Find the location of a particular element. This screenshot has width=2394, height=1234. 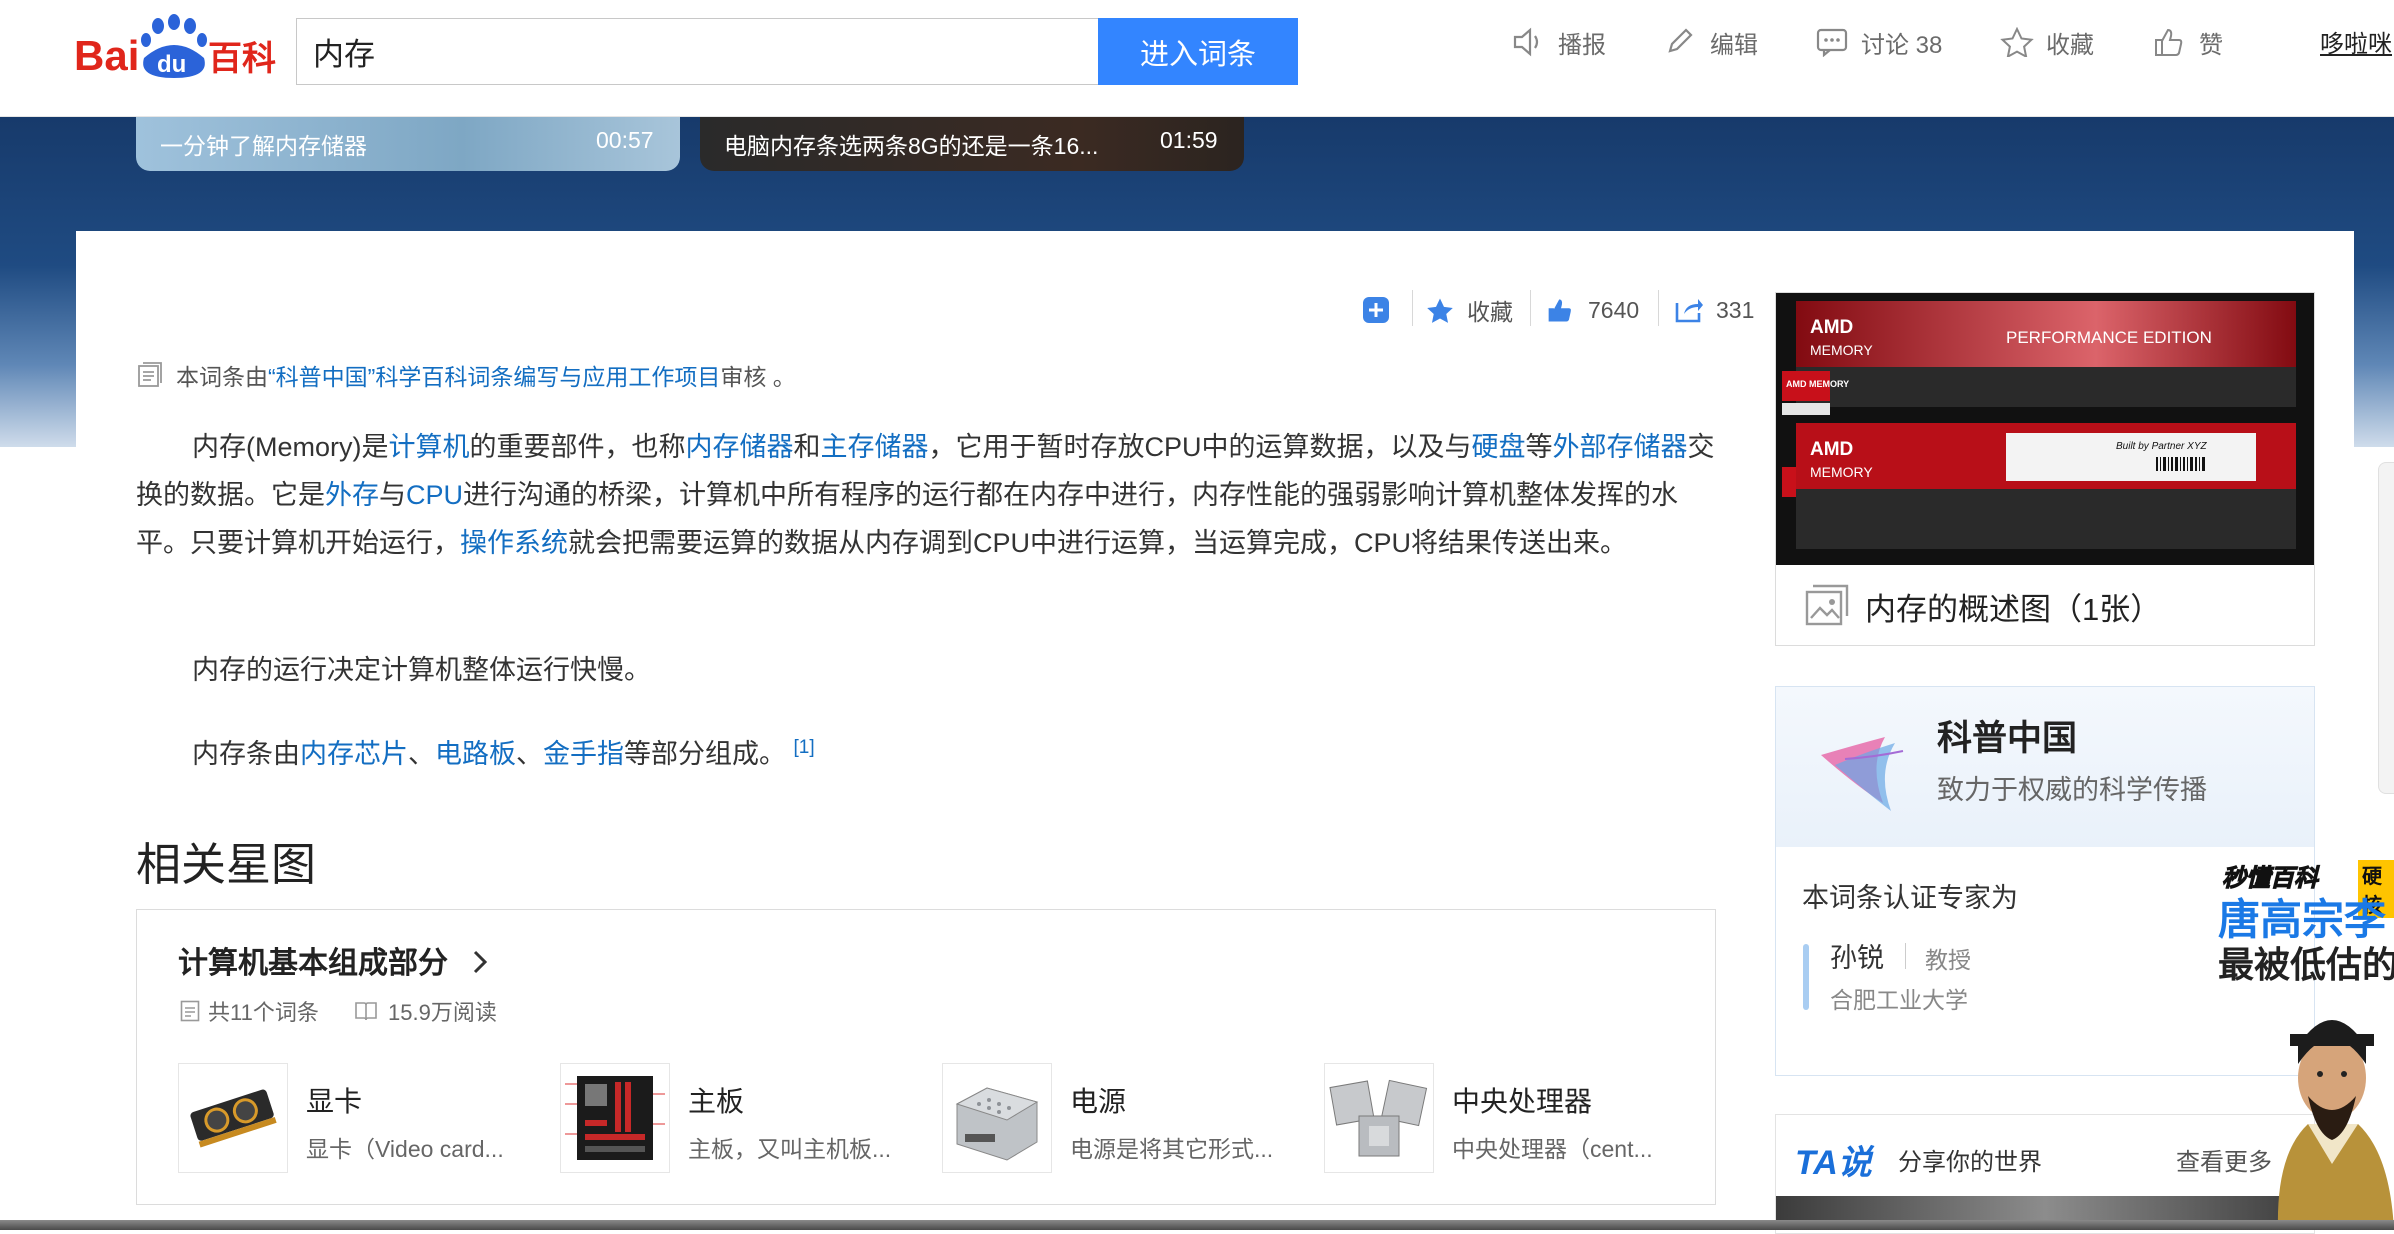

expert-name: 孙锐 is located at coordinates (1857, 955).